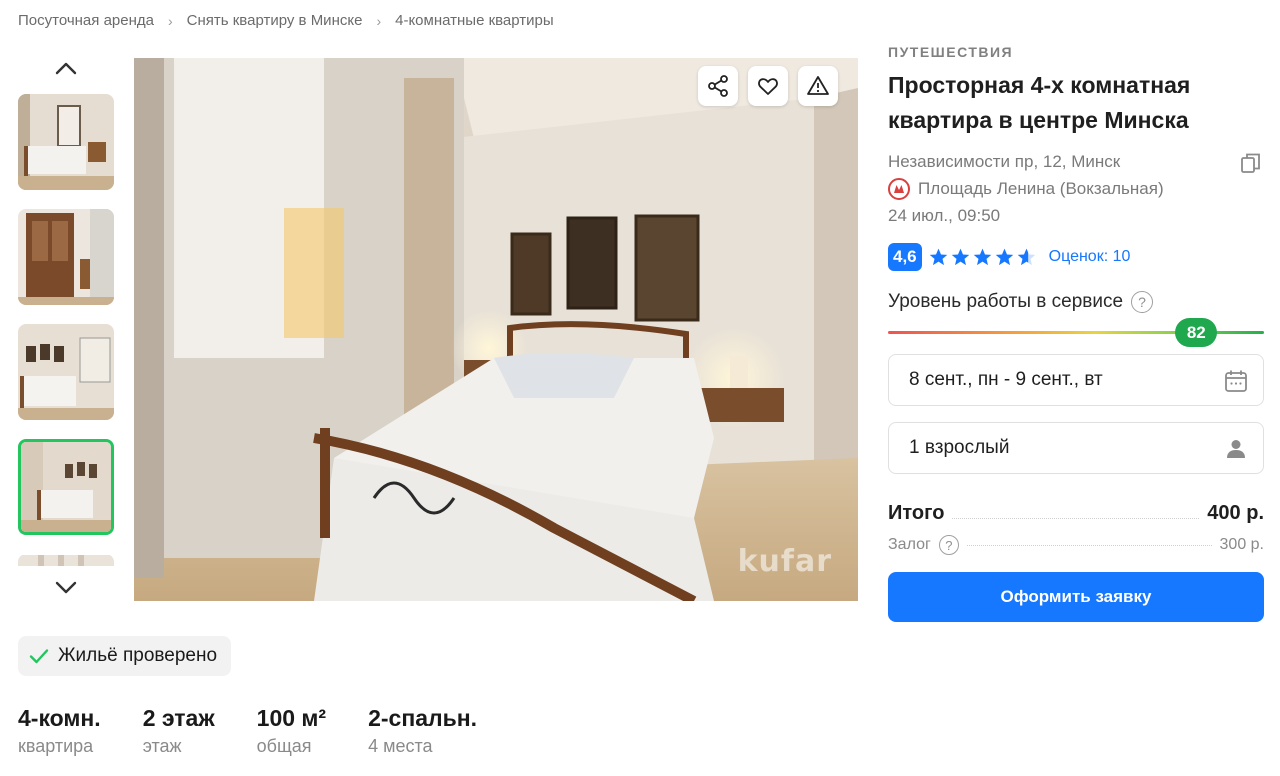 The width and height of the screenshot is (1280, 776). I want to click on thumbnail-4-active, so click(66, 487).